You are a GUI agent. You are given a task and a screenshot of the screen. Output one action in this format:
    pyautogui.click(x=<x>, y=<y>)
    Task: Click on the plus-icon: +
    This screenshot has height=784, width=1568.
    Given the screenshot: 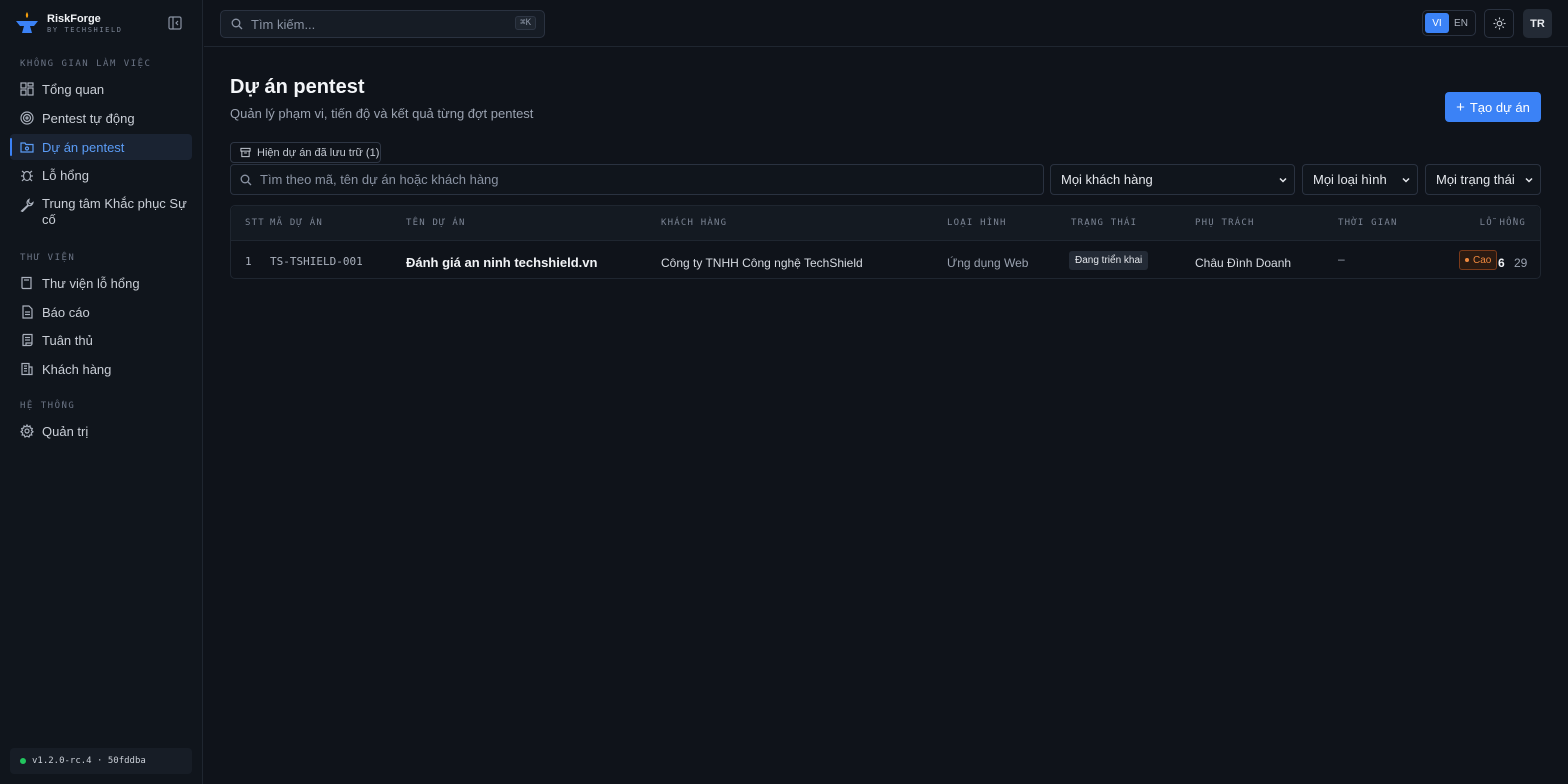 What is the action you would take?
    pyautogui.click(x=1460, y=107)
    